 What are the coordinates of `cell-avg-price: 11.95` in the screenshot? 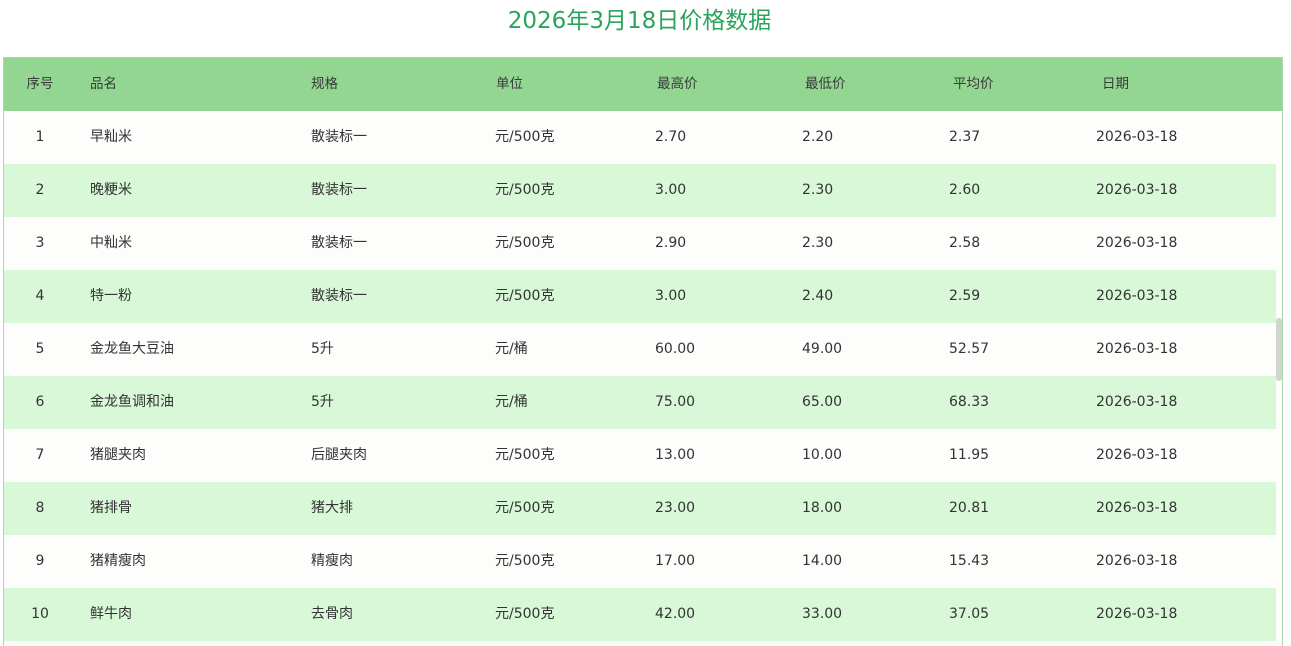 It's located at (969, 455).